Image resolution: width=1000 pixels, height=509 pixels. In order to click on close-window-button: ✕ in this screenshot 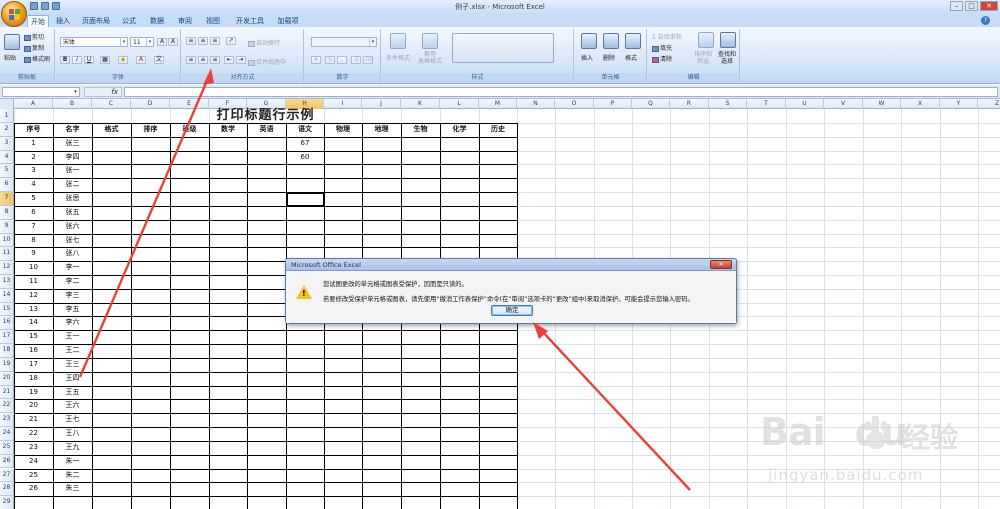, I will do `click(989, 6)`.